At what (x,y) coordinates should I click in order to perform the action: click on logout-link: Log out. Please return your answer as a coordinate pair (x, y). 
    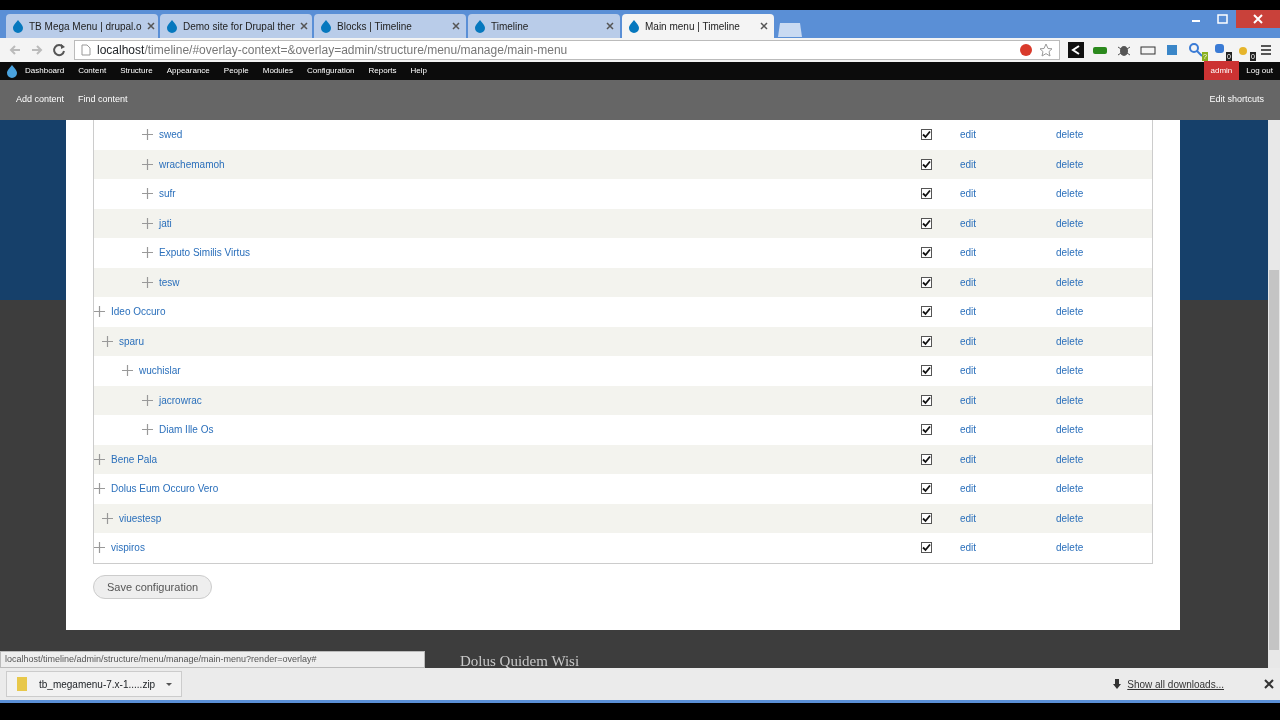
    Looking at the image, I should click on (1259, 71).